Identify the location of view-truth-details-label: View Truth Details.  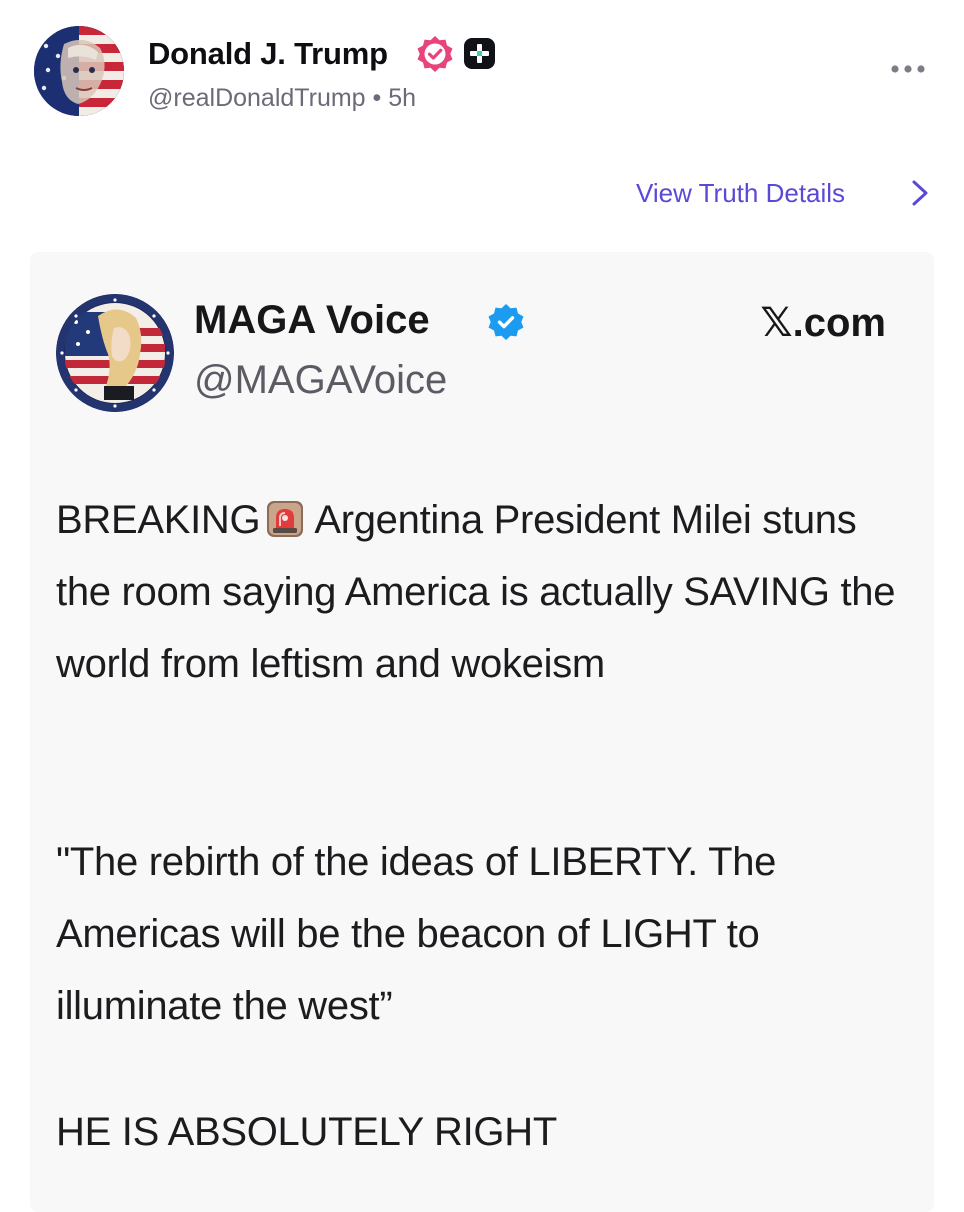
(741, 193).